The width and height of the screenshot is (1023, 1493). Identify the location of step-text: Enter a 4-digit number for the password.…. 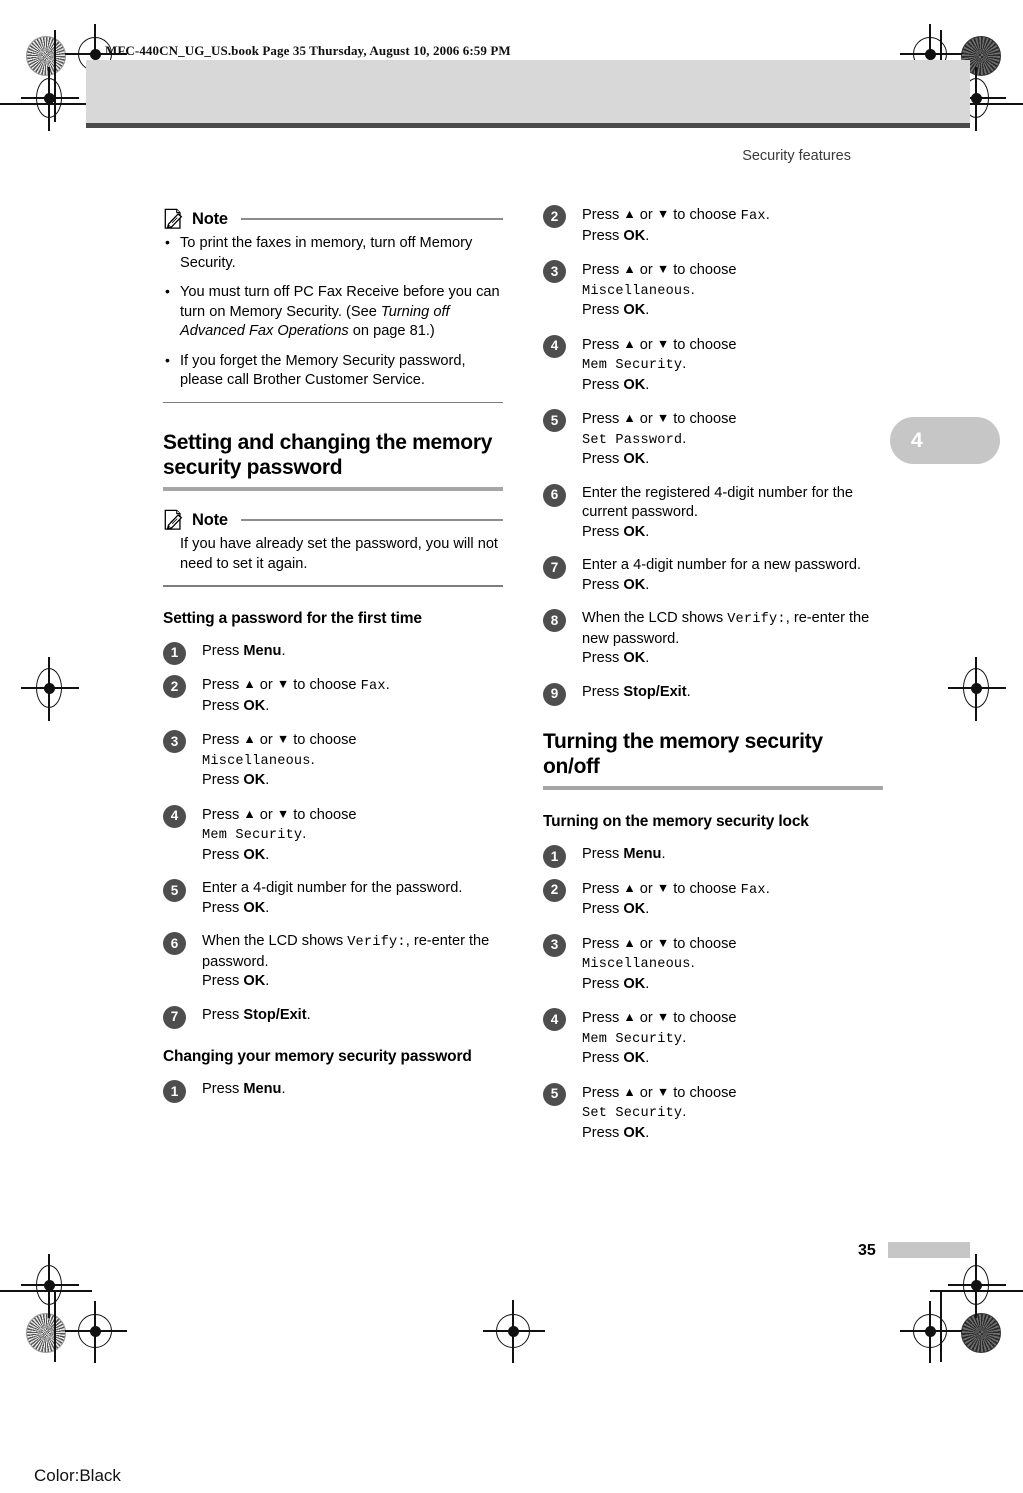
(332, 898).